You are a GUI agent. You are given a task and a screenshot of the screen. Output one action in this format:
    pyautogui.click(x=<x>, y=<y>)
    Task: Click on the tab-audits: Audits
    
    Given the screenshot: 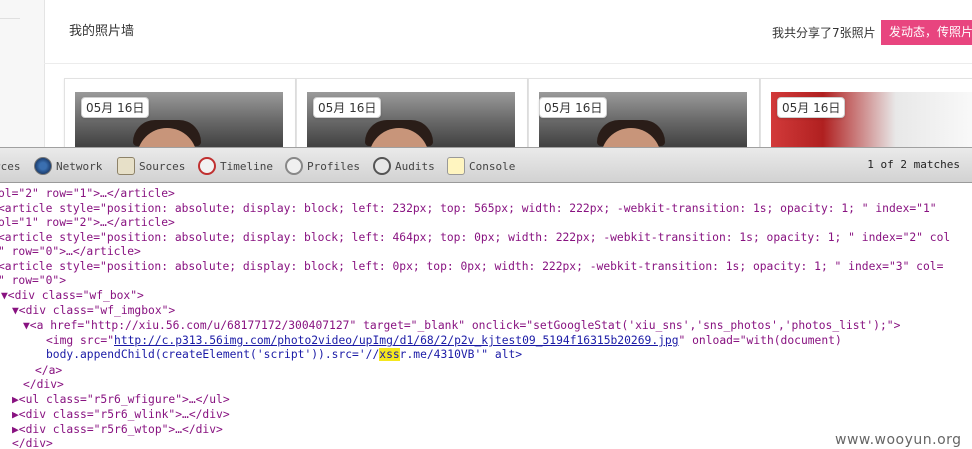 What is the action you would take?
    pyautogui.click(x=404, y=166)
    